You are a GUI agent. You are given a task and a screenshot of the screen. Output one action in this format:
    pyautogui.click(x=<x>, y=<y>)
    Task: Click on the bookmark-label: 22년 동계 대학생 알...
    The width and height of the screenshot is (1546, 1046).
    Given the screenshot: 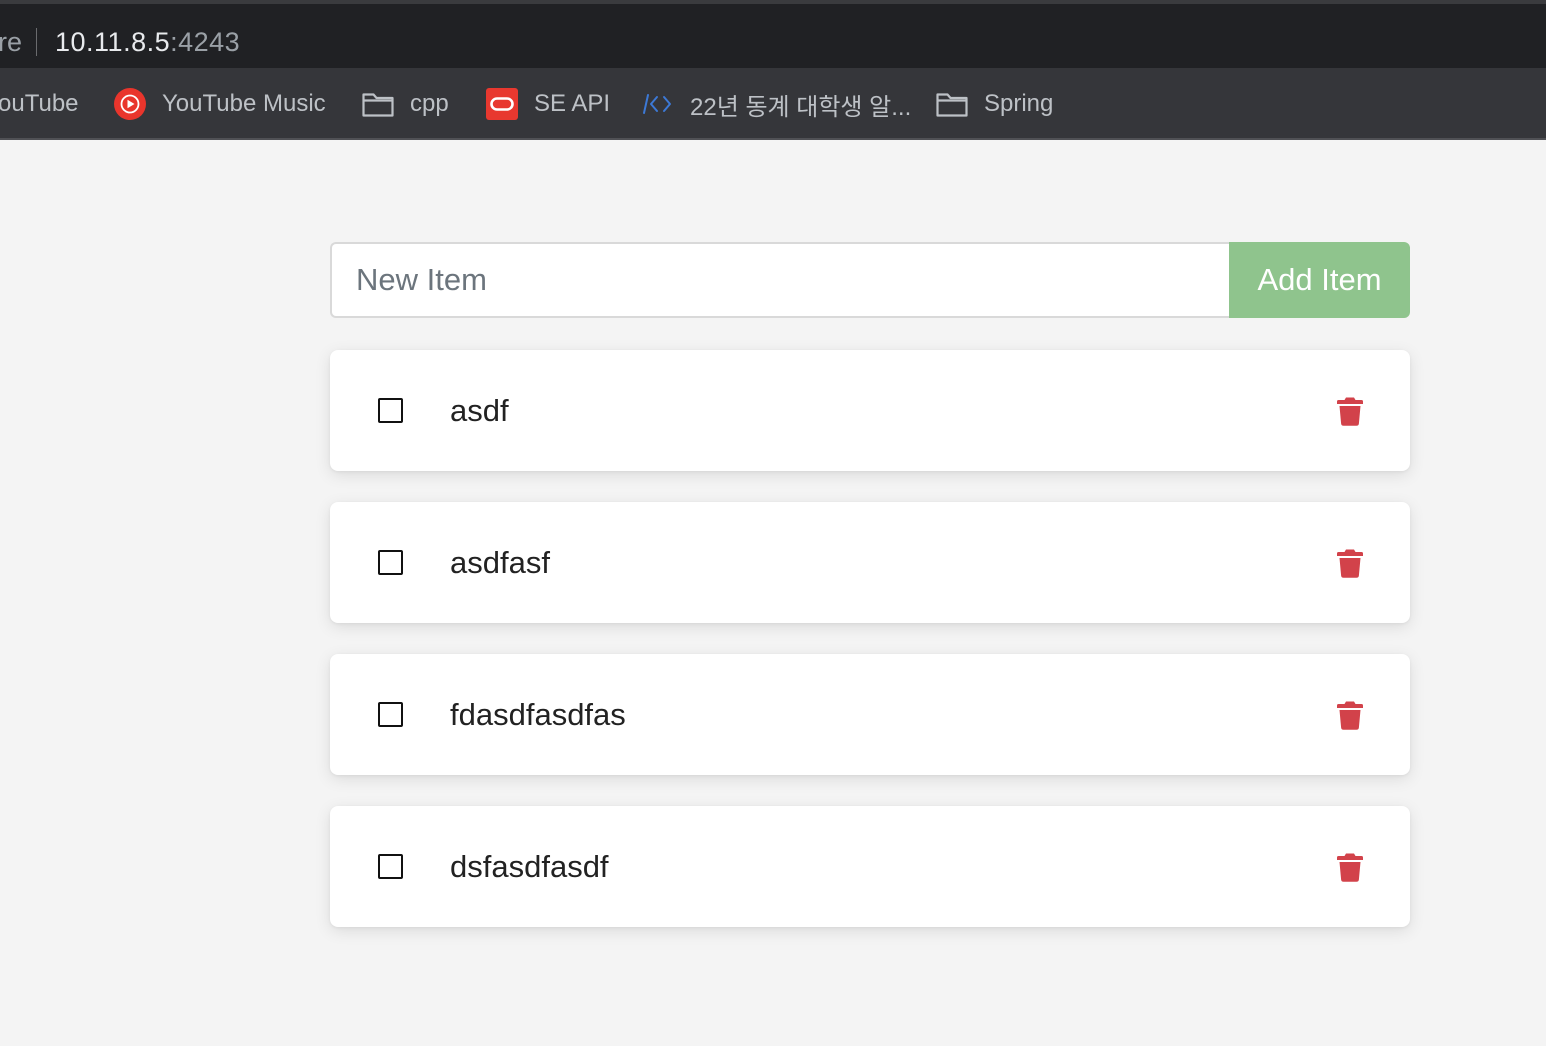 What is the action you would take?
    pyautogui.click(x=801, y=107)
    